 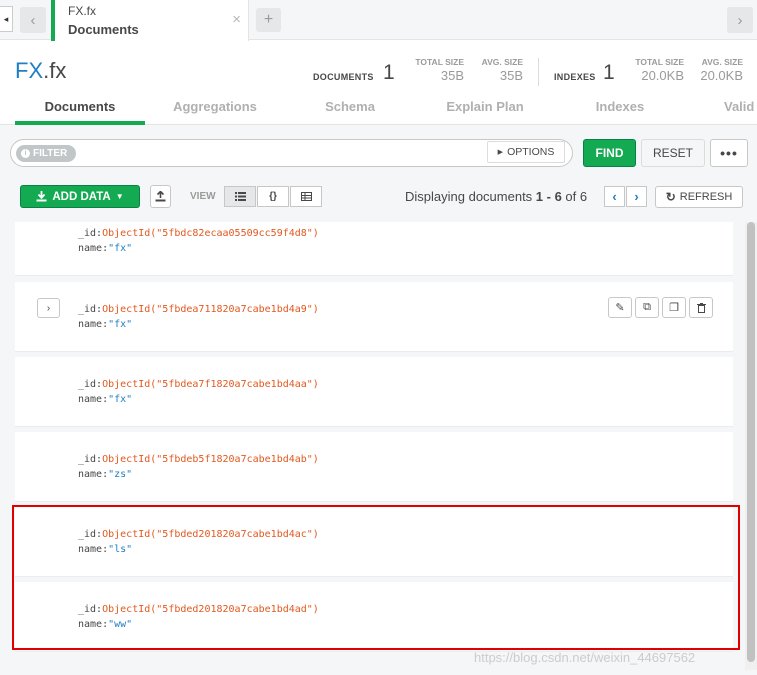 I want to click on database-name: FX, so click(x=29, y=70).